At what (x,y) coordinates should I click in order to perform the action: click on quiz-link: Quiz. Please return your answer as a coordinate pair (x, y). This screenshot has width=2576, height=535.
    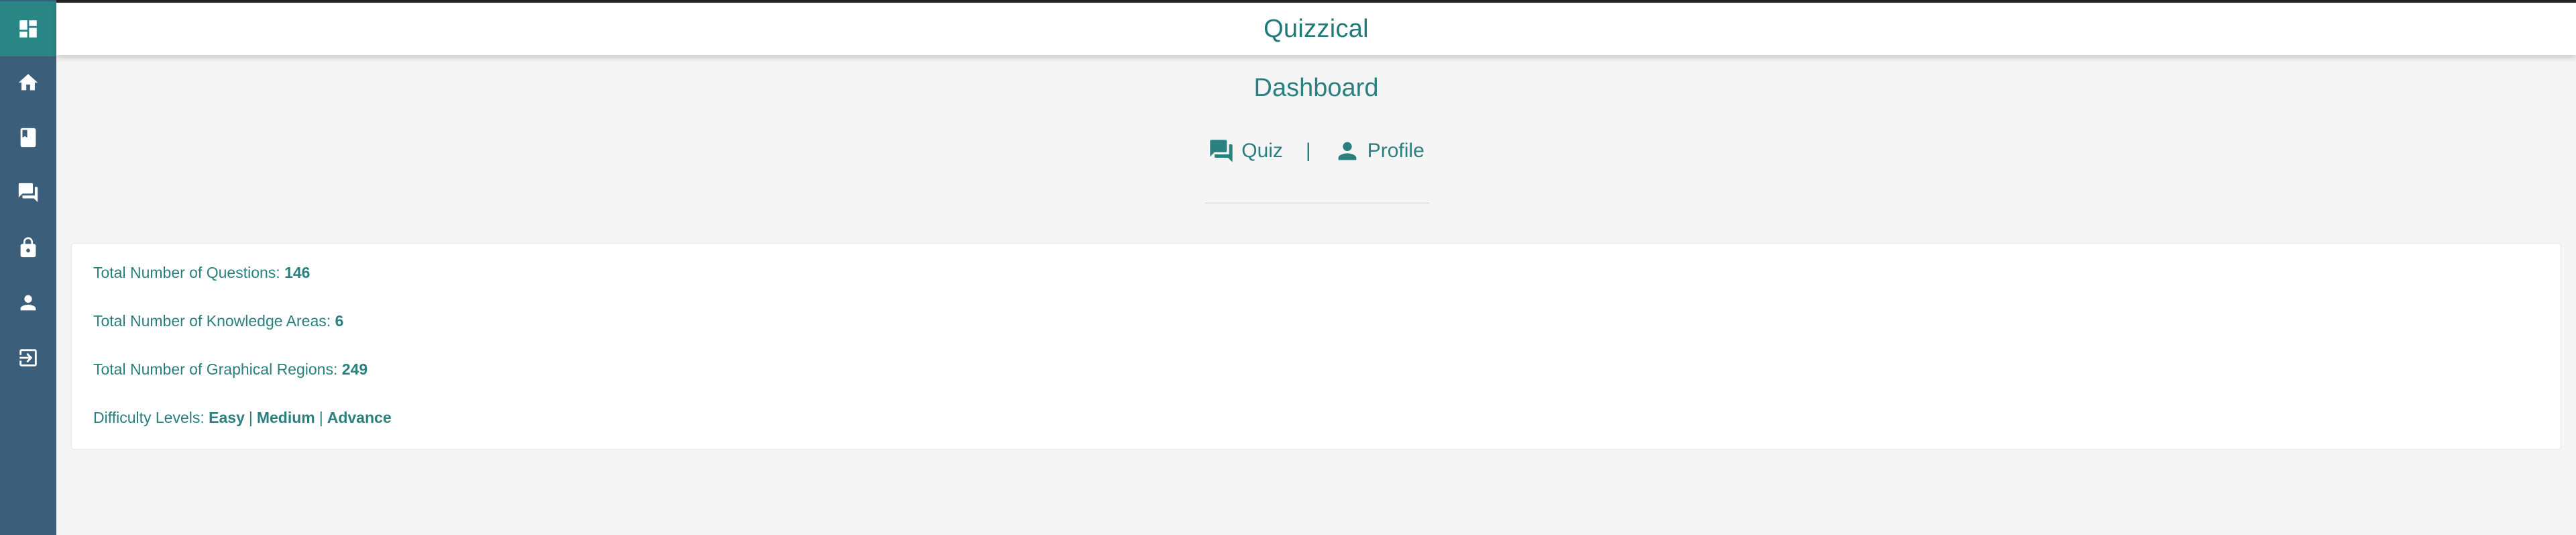
    Looking at the image, I should click on (1245, 151).